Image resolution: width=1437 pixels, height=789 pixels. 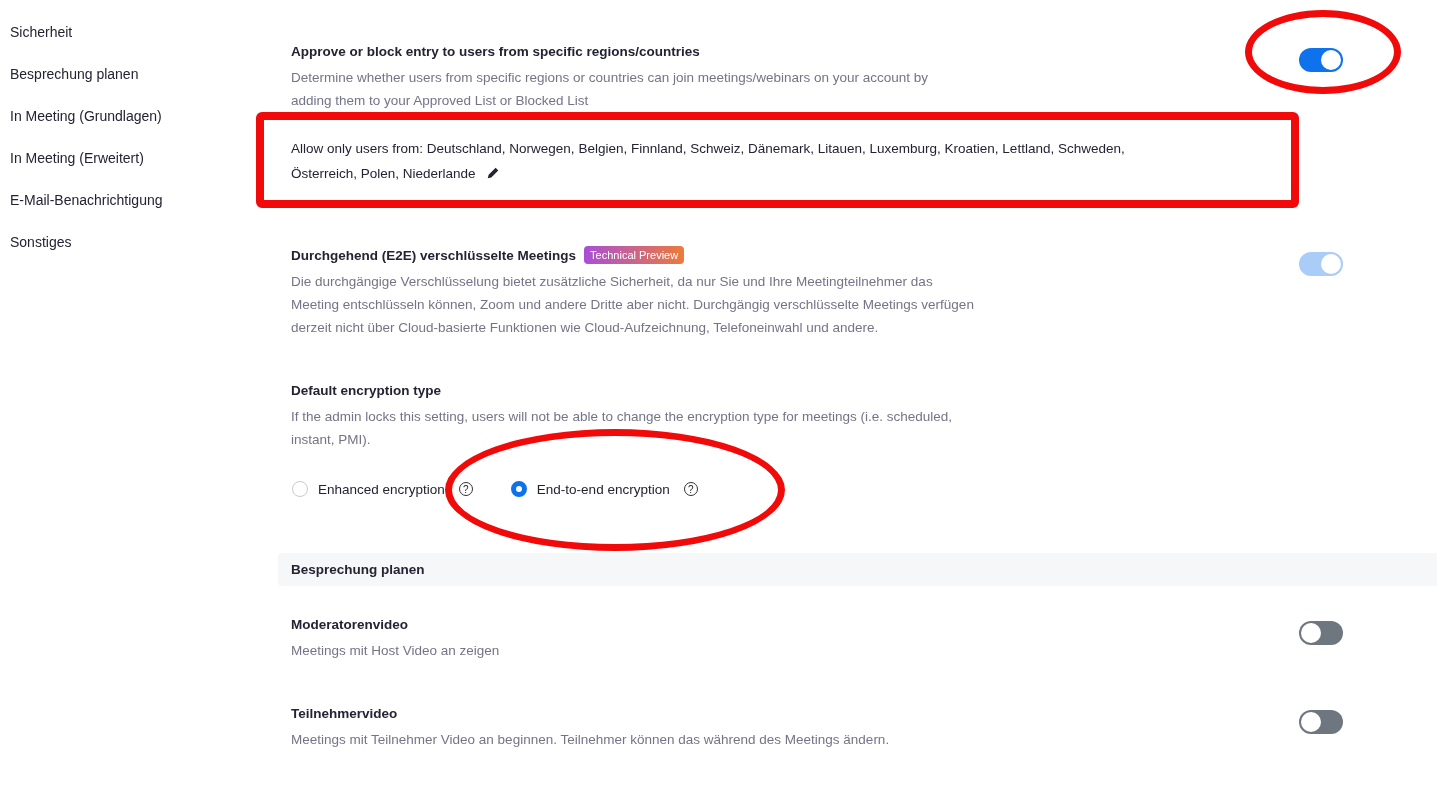 What do you see at coordinates (434, 255) in the screenshot?
I see `setting-title: Durchgehend (E2E) verschlüsselte Meetings` at bounding box center [434, 255].